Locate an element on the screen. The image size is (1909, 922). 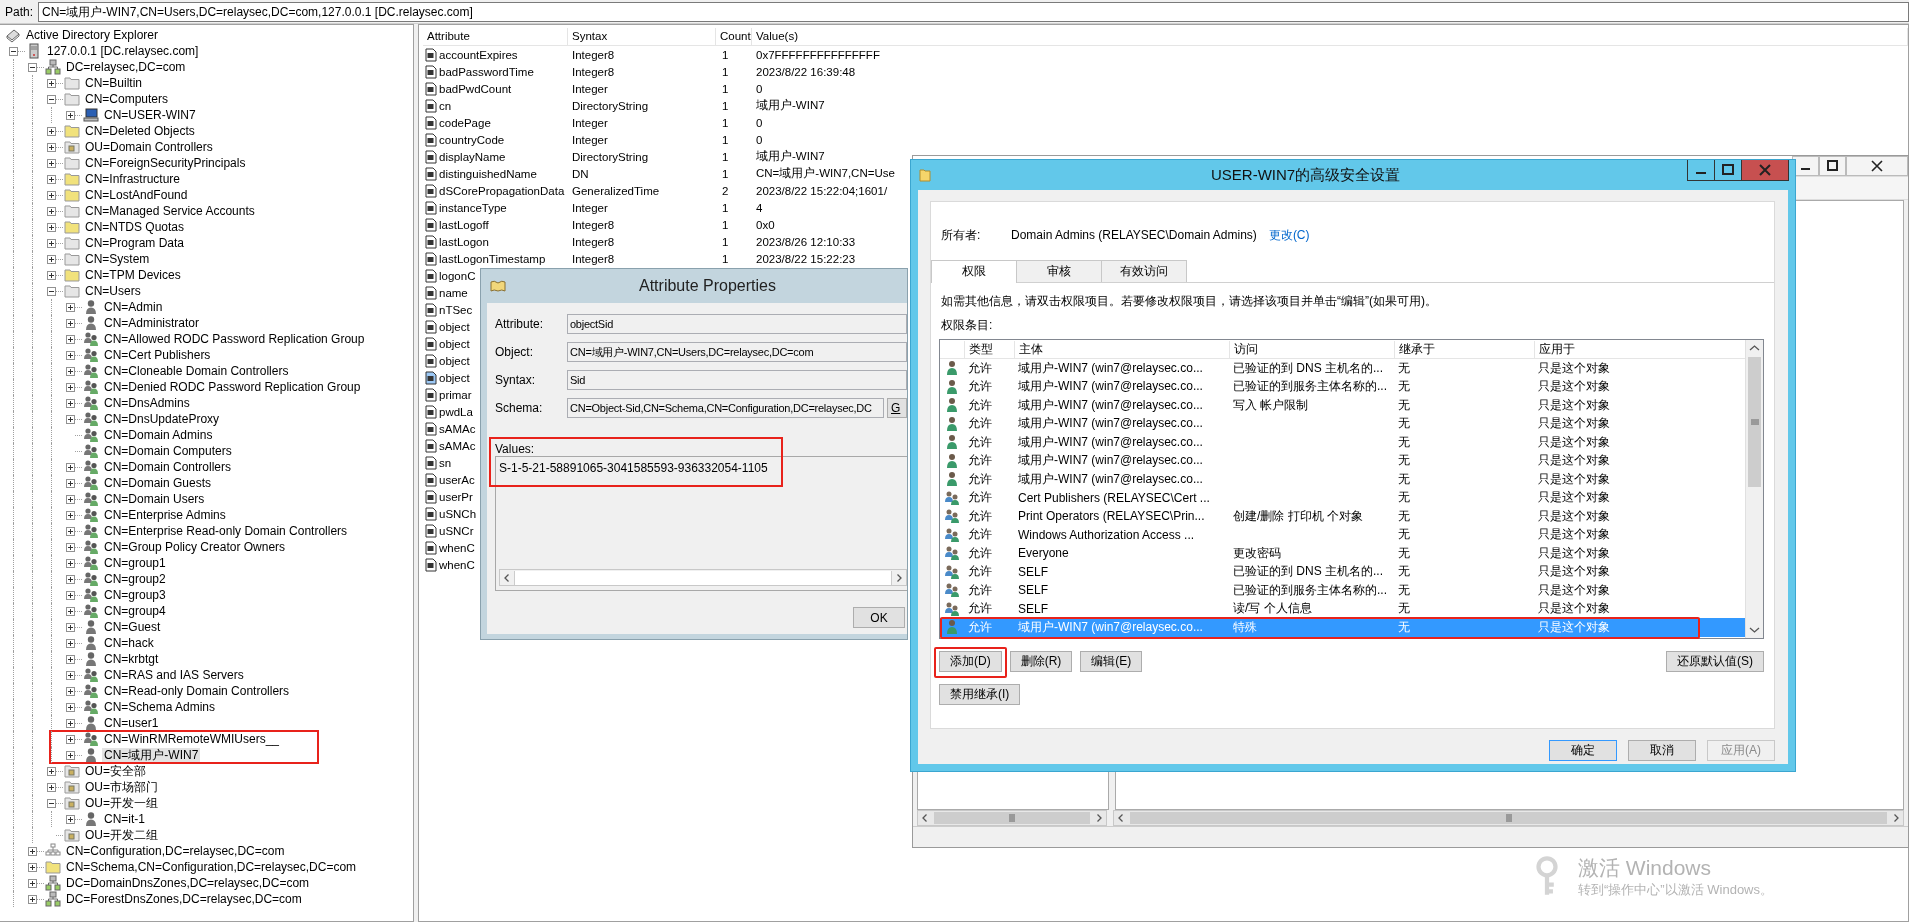
tree-item: OU=开发二组 is located at coordinates (121, 835).